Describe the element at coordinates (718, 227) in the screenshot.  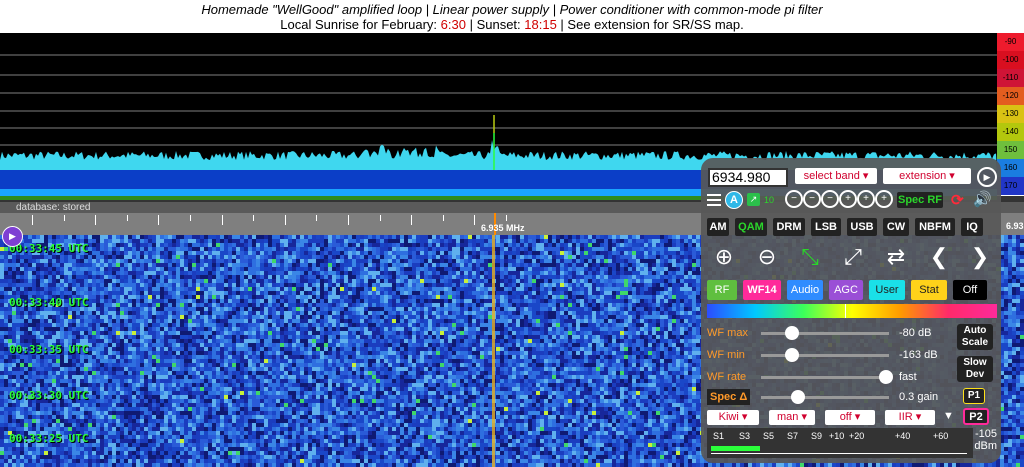
I see `mode-am-button: AM` at that location.